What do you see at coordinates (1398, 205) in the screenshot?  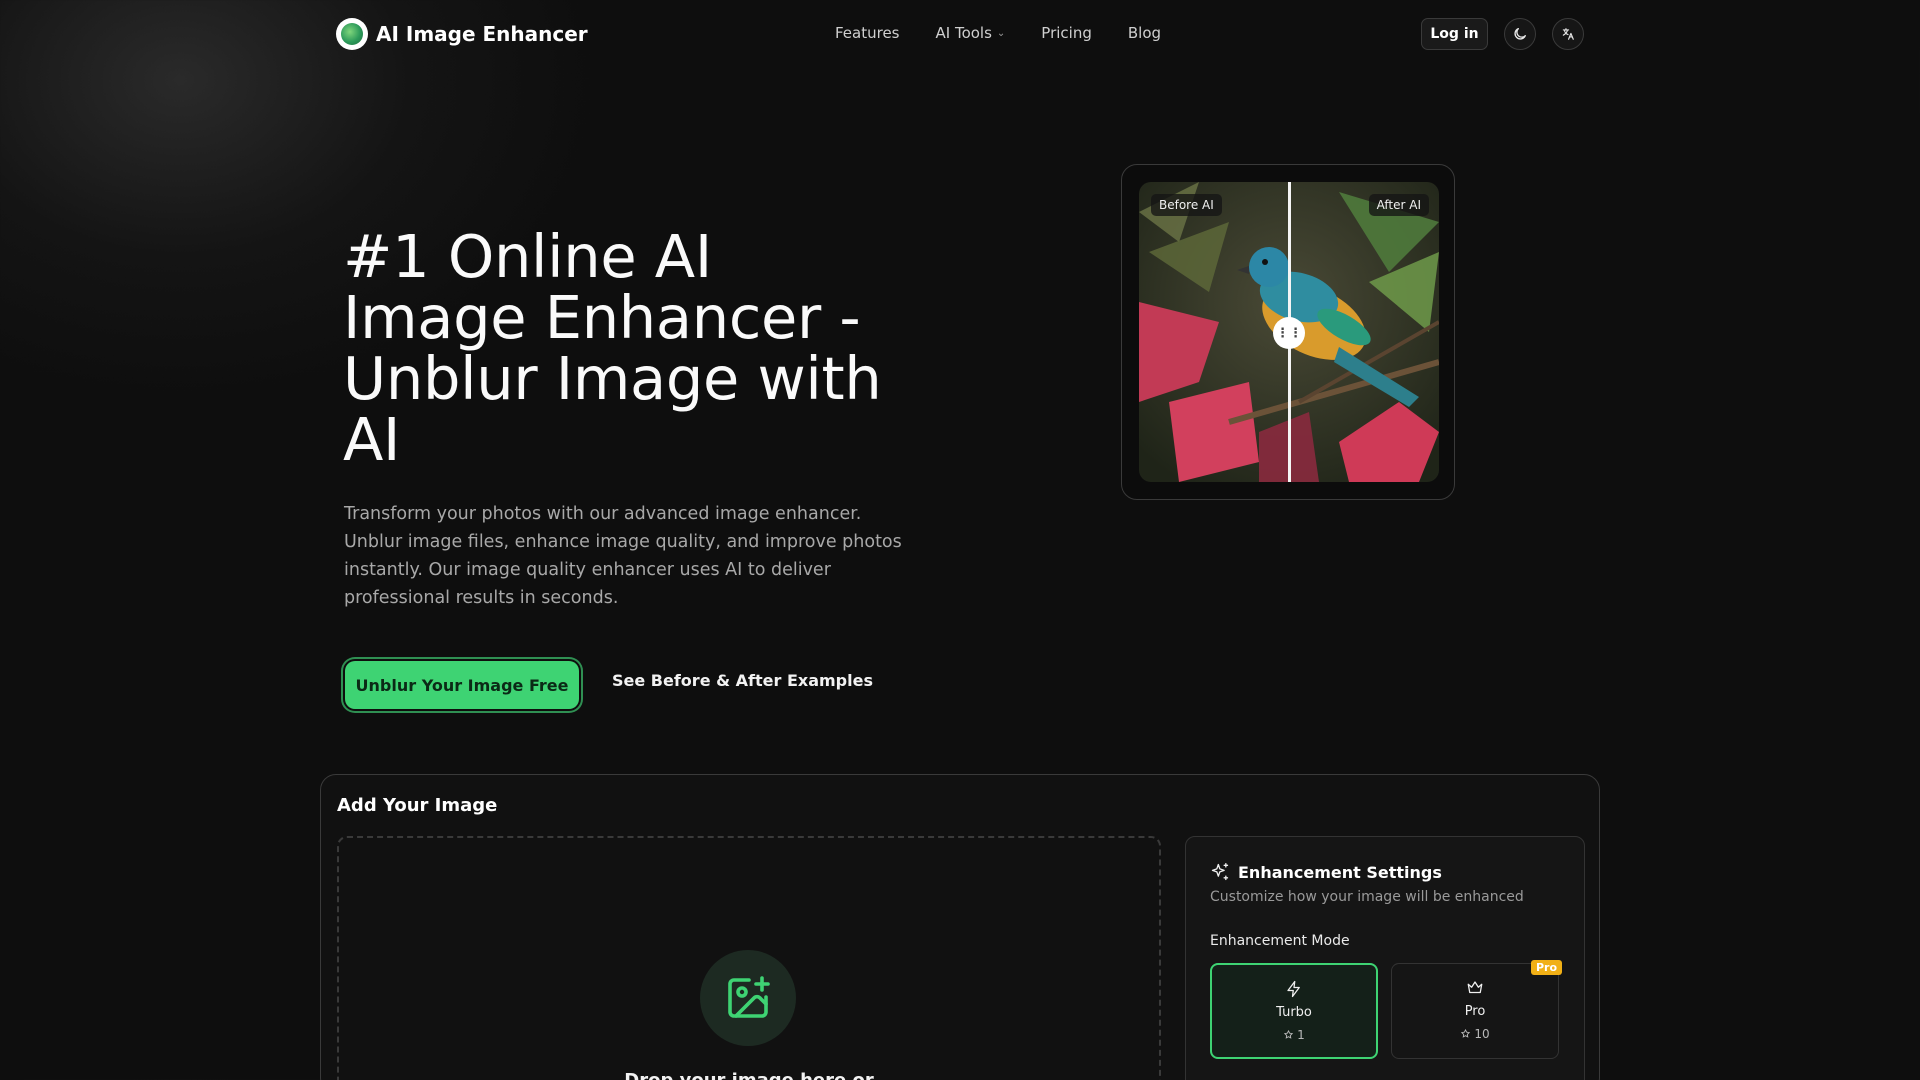 I see `after-ai-label: After AI` at bounding box center [1398, 205].